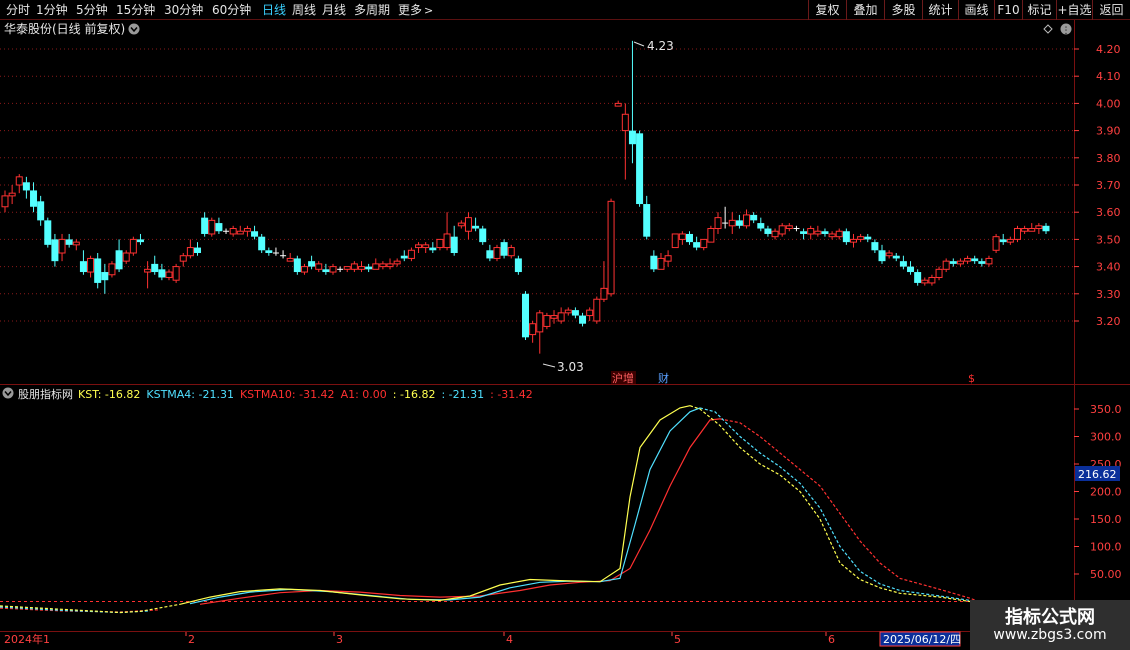  I want to click on kst-line, so click(435, 505).